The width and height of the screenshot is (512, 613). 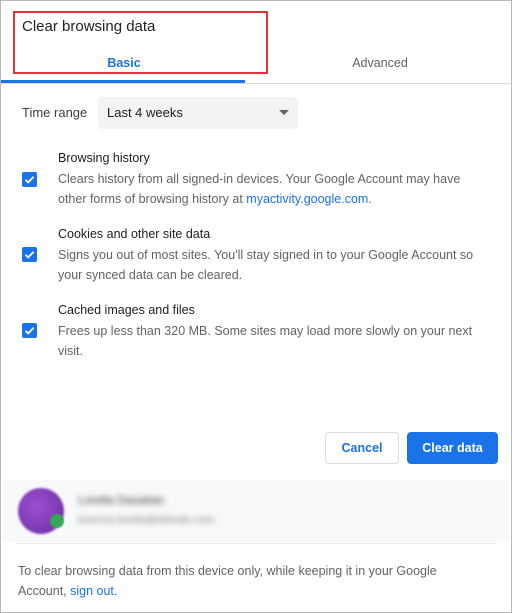 What do you see at coordinates (452, 448) in the screenshot?
I see `clear-data-button: Clear data` at bounding box center [452, 448].